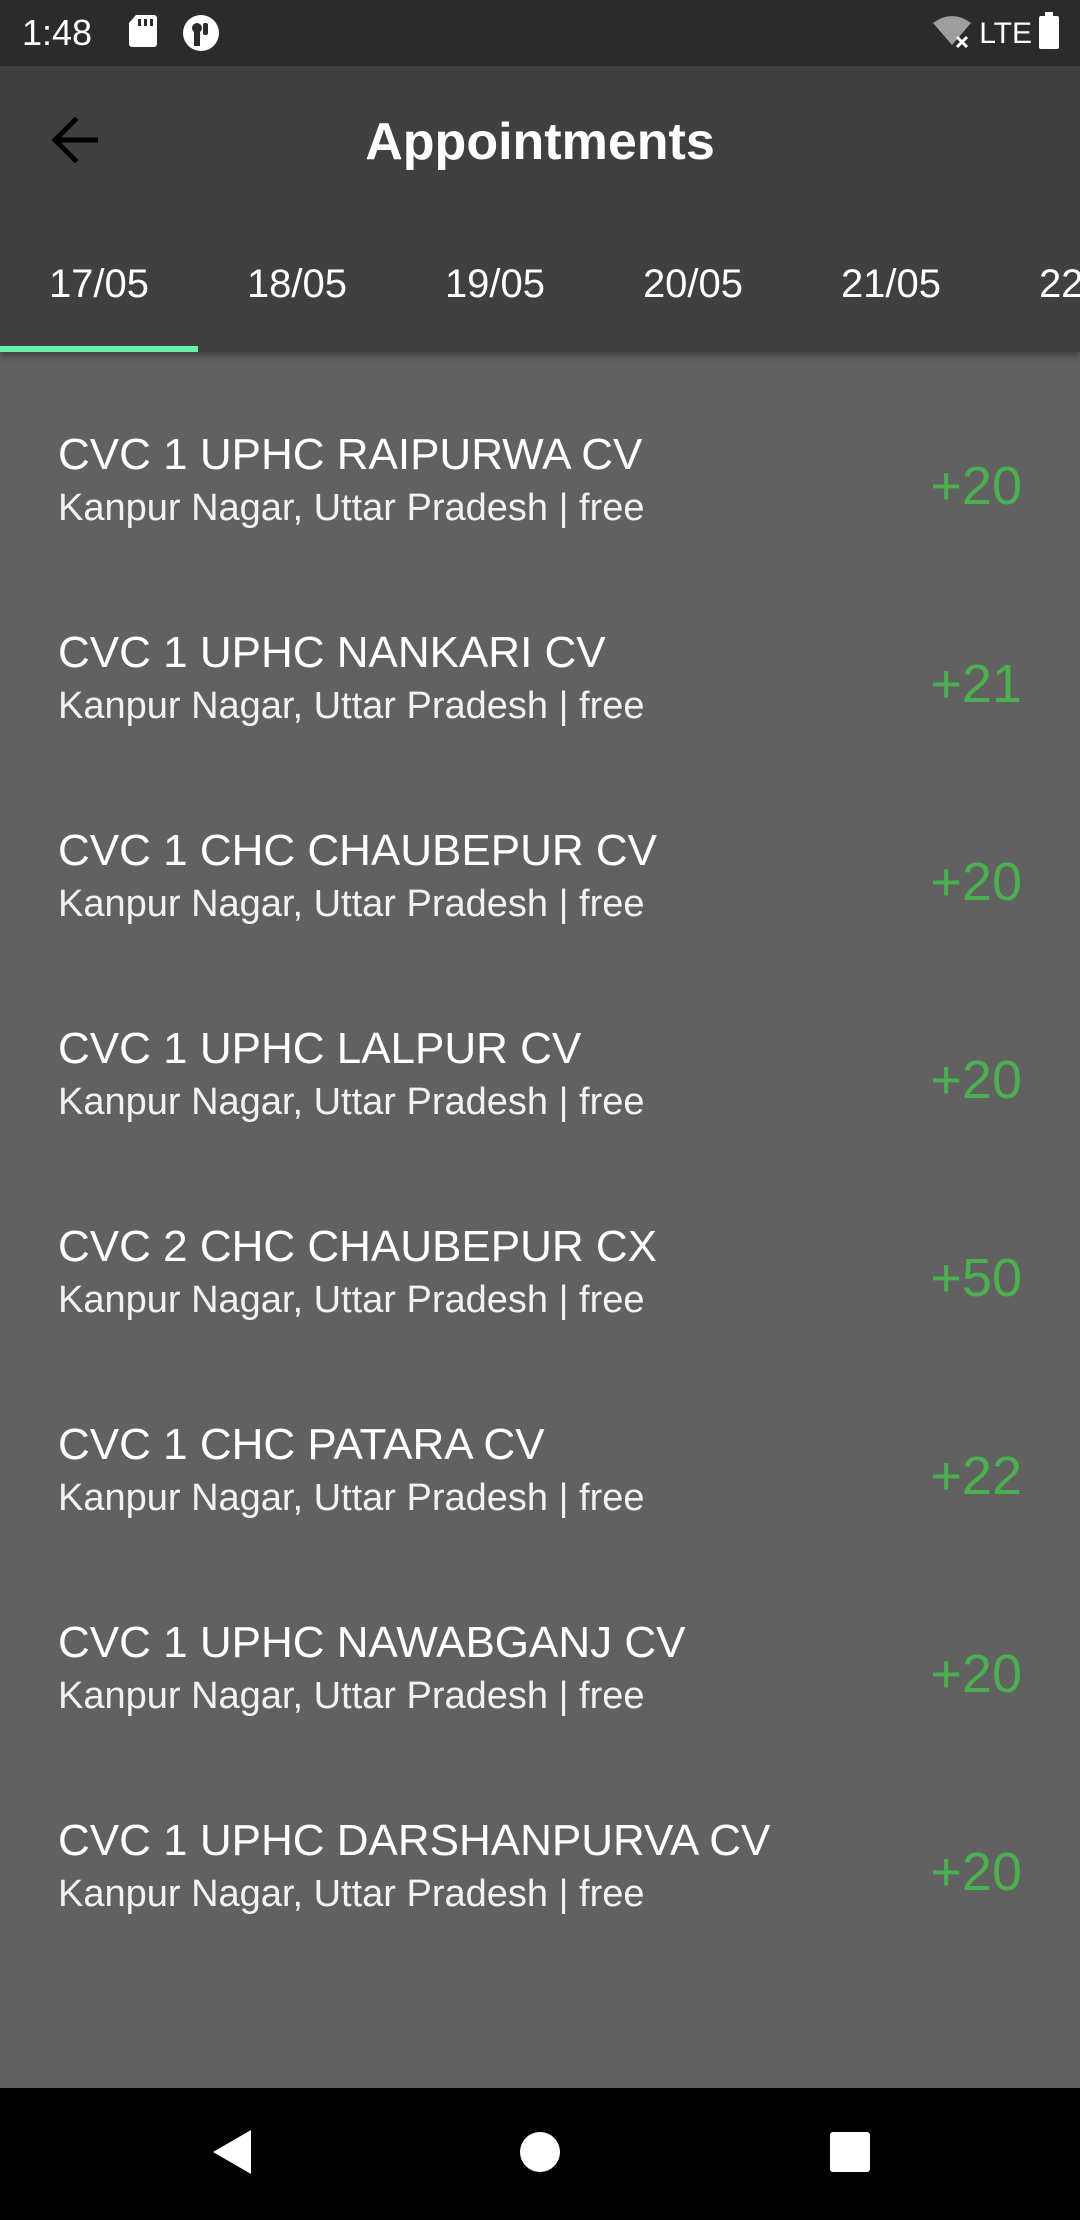 Image resolution: width=1080 pixels, height=2220 pixels. I want to click on tab-date-19-05: 19/05, so click(495, 284).